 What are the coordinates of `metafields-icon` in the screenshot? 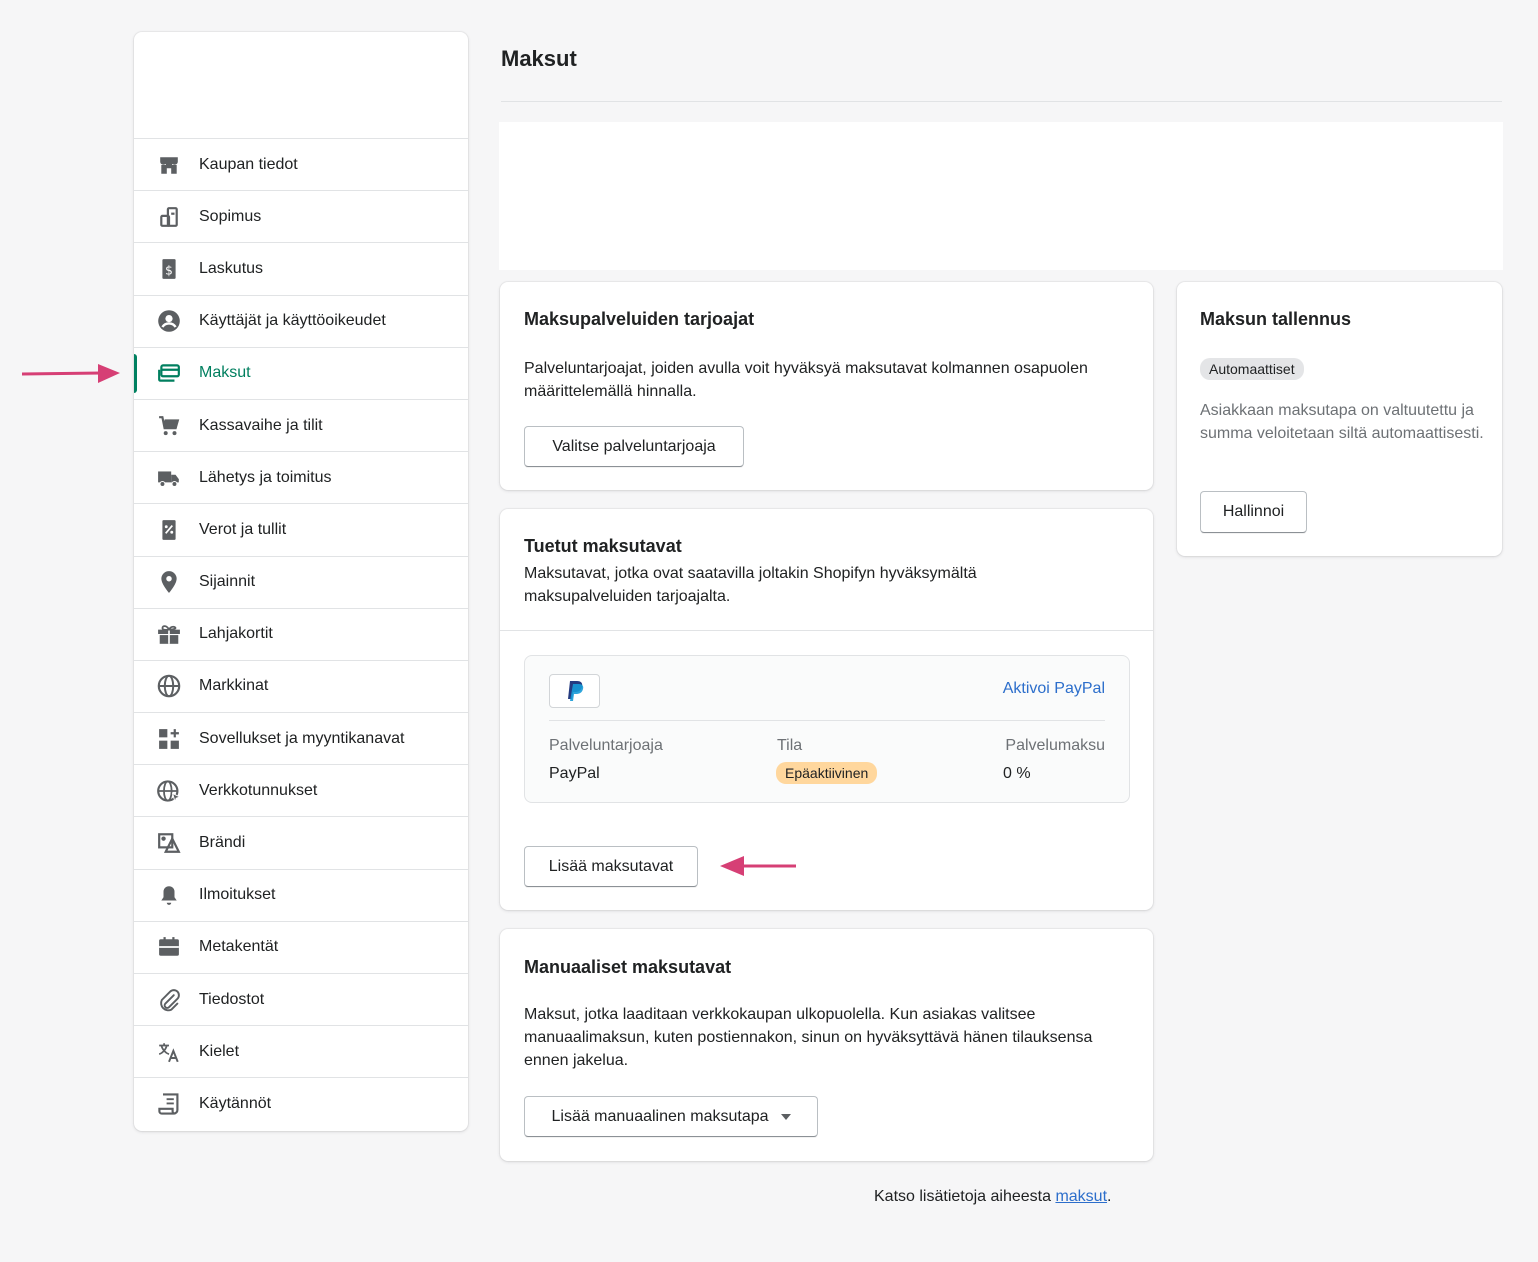 It's located at (169, 947).